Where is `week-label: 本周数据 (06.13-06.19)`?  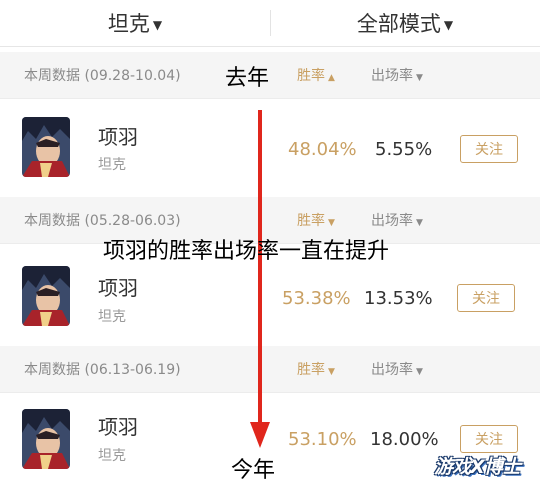 week-label: 本周数据 (06.13-06.19) is located at coordinates (102, 370).